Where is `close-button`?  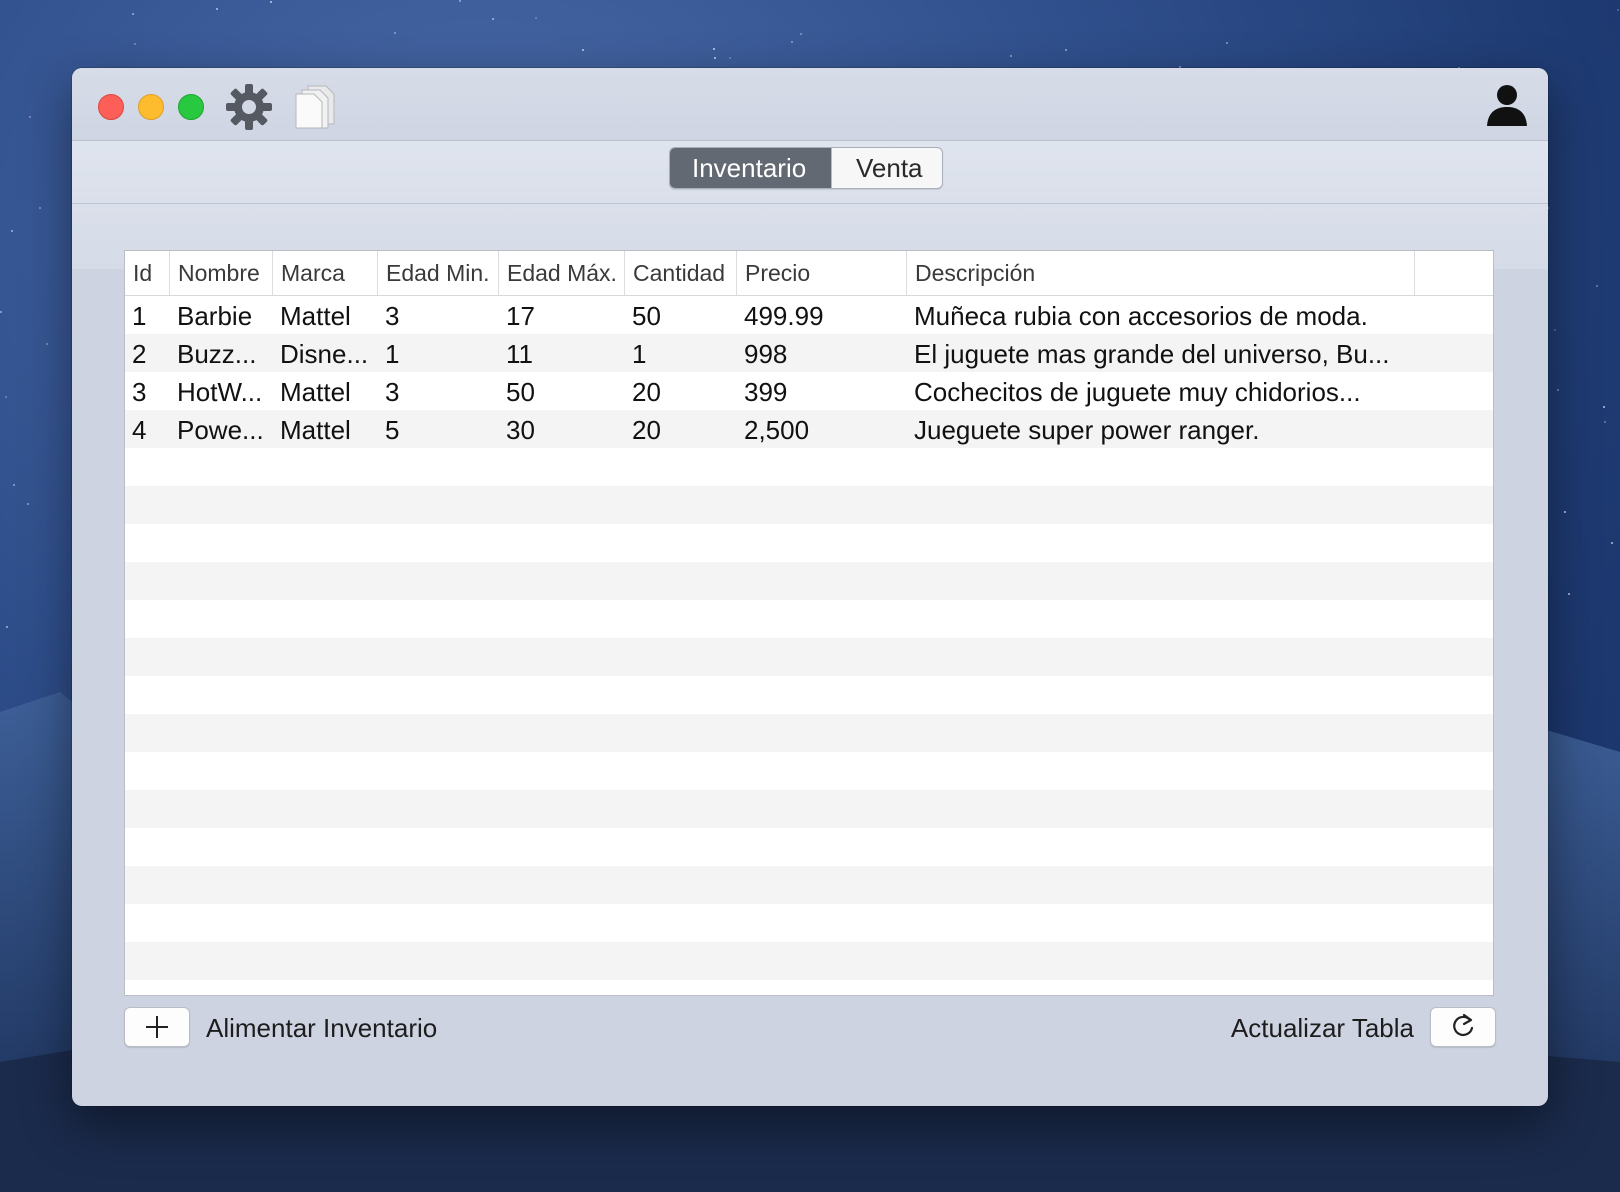
close-button is located at coordinates (111, 107).